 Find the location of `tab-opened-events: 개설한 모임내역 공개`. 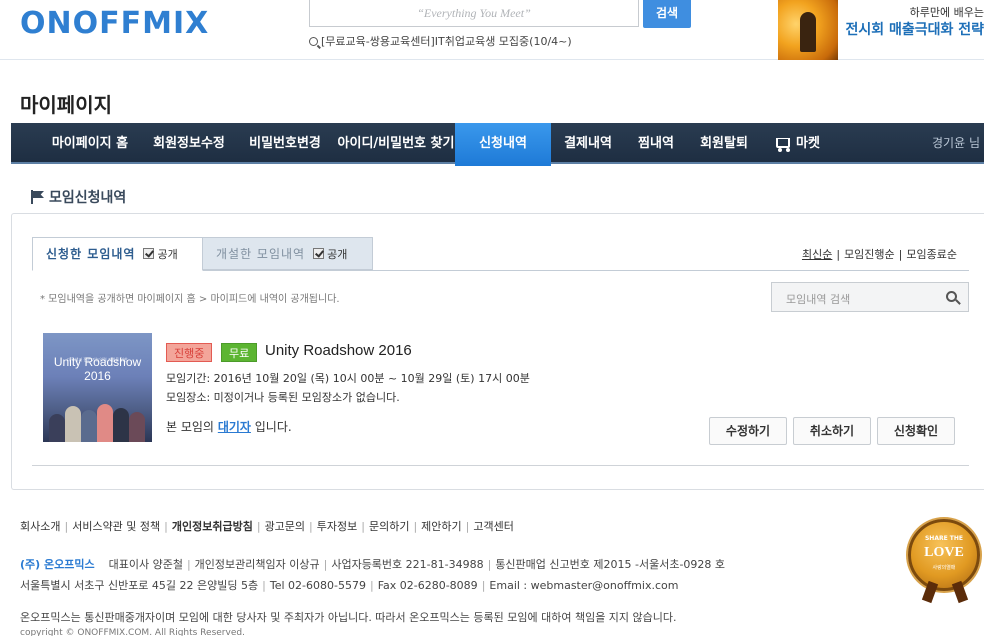

tab-opened-events: 개설한 모임내역 공개 is located at coordinates (287, 253).